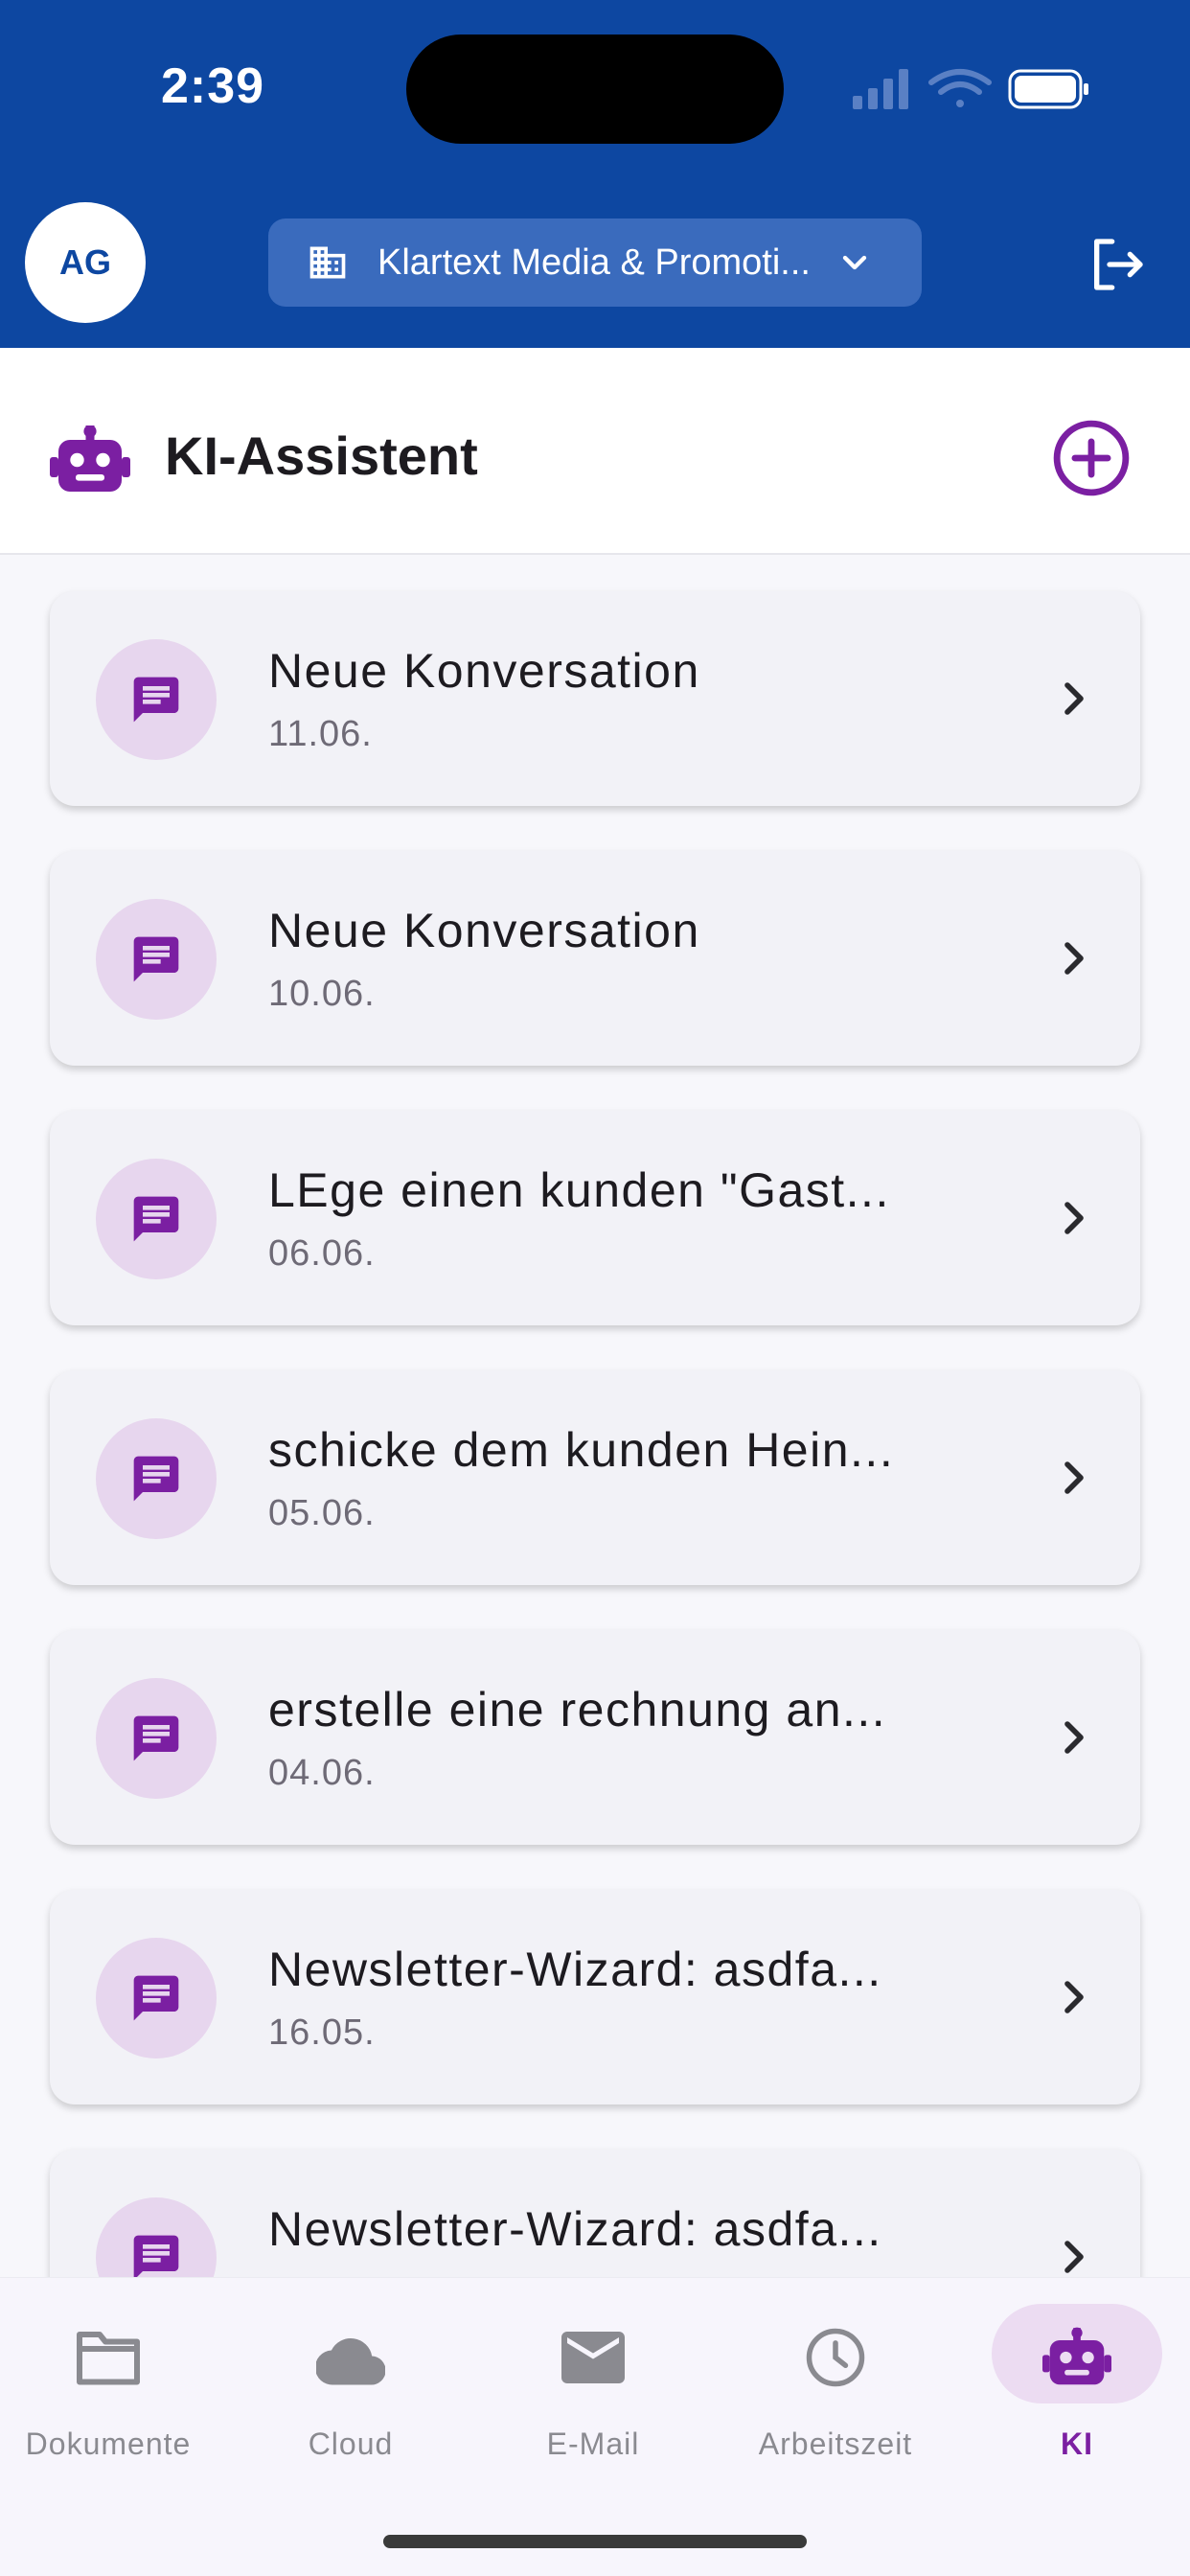  I want to click on building-icon, so click(327, 262).